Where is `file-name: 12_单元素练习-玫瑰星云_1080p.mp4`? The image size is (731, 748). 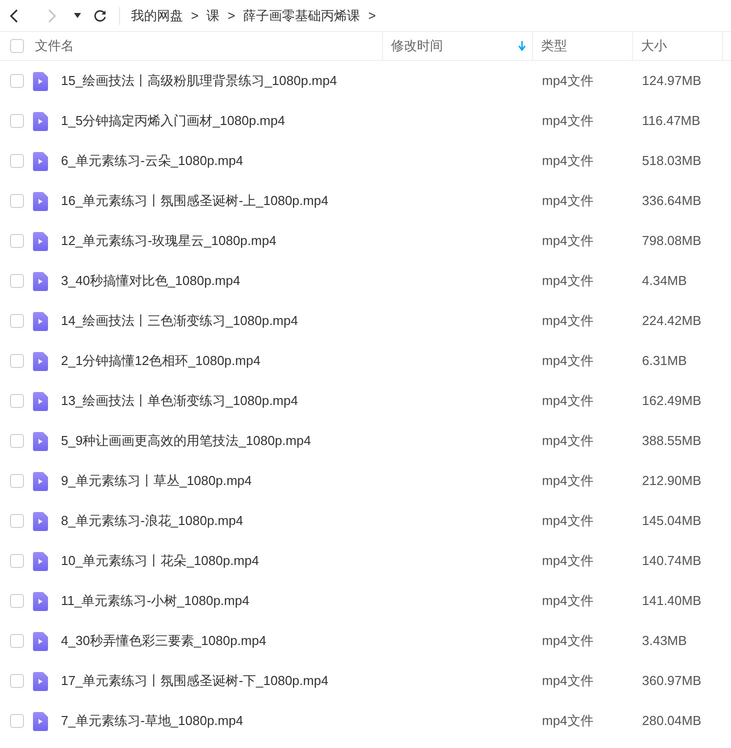
file-name: 12_单元素练习-玫瑰星云_1080p.mp4 is located at coordinates (168, 241).